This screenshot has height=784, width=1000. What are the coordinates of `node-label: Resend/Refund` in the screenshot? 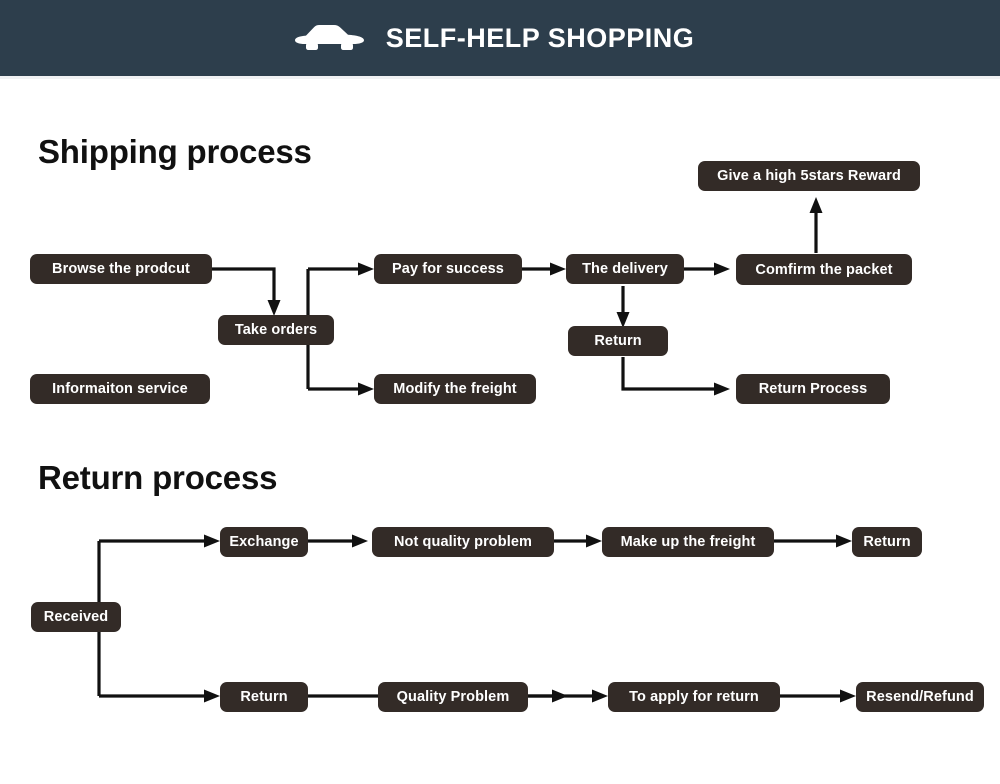 It's located at (920, 697).